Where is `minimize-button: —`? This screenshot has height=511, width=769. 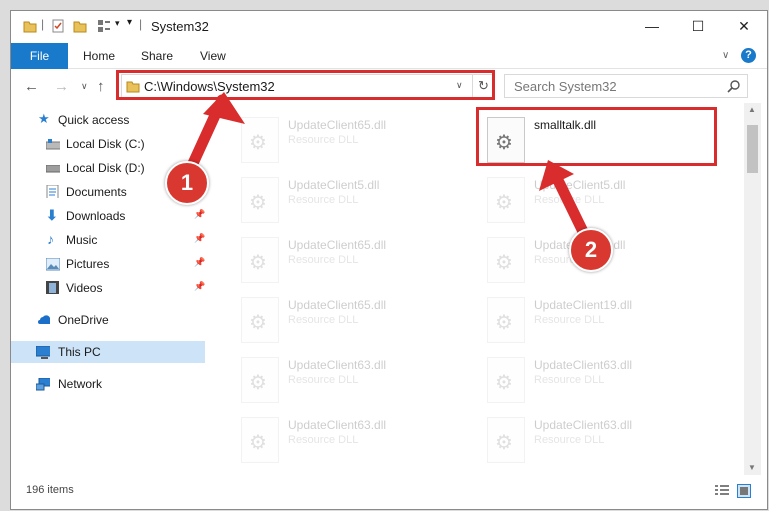 minimize-button: — is located at coordinates (652, 27).